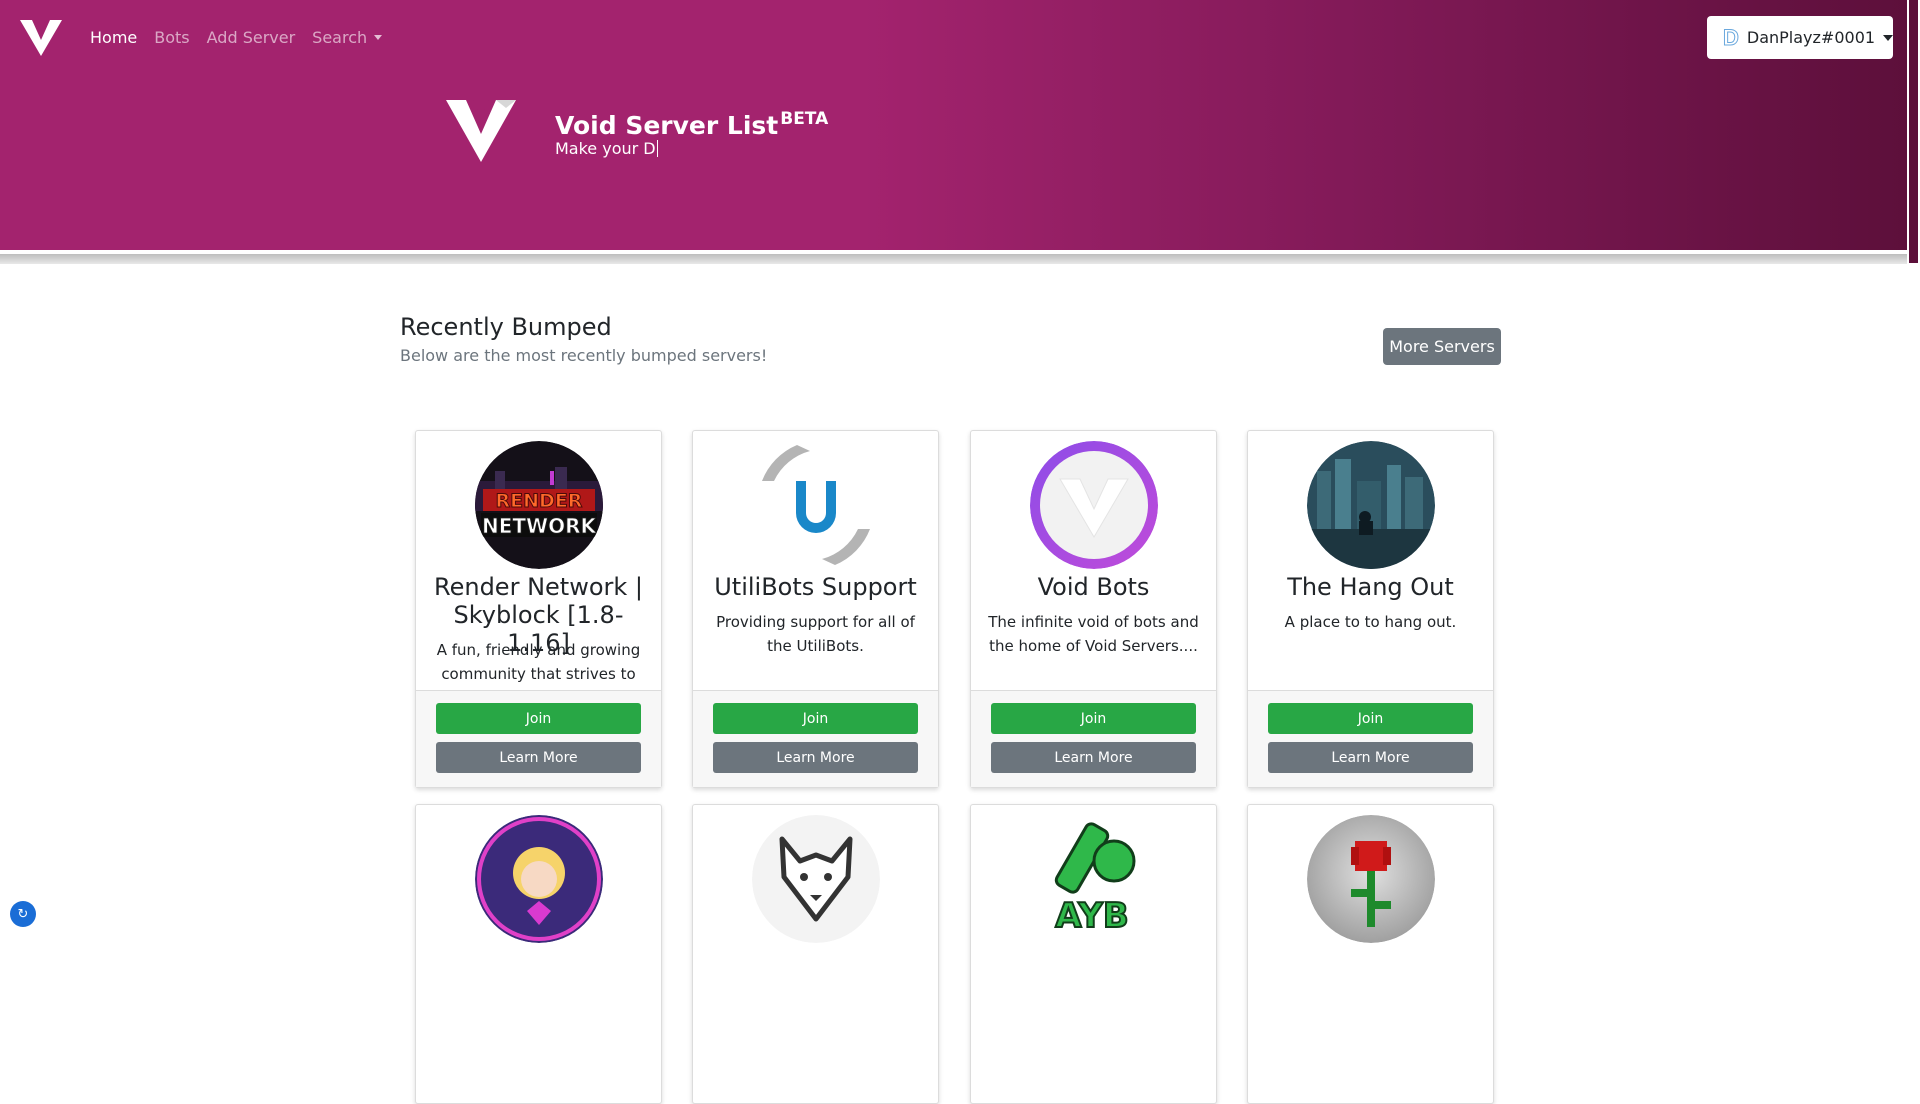 The height and width of the screenshot is (1104, 1920). I want to click on server-name: Void Bots, so click(1093, 587).